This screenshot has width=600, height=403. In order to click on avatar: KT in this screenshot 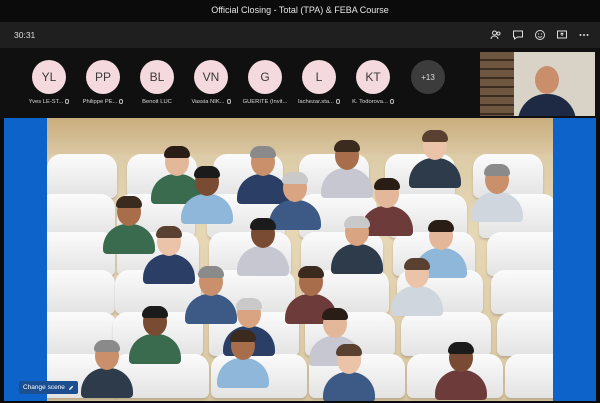, I will do `click(373, 77)`.